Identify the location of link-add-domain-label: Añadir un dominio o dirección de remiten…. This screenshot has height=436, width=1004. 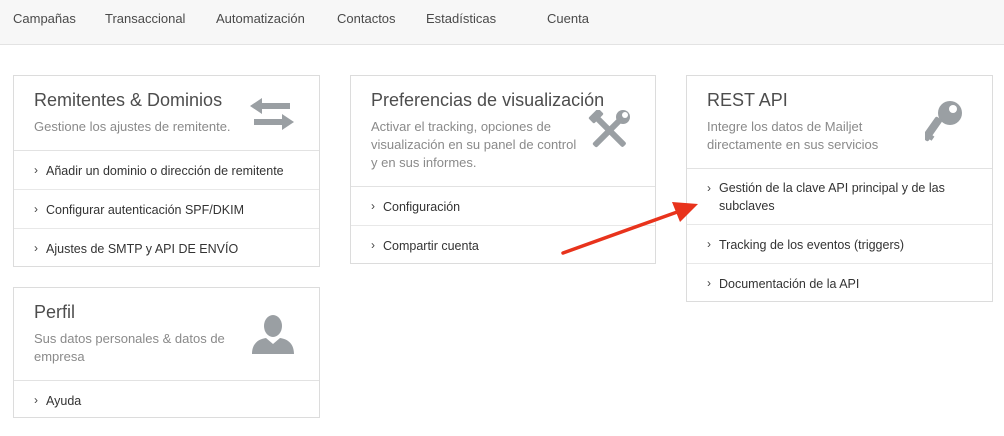
(165, 171).